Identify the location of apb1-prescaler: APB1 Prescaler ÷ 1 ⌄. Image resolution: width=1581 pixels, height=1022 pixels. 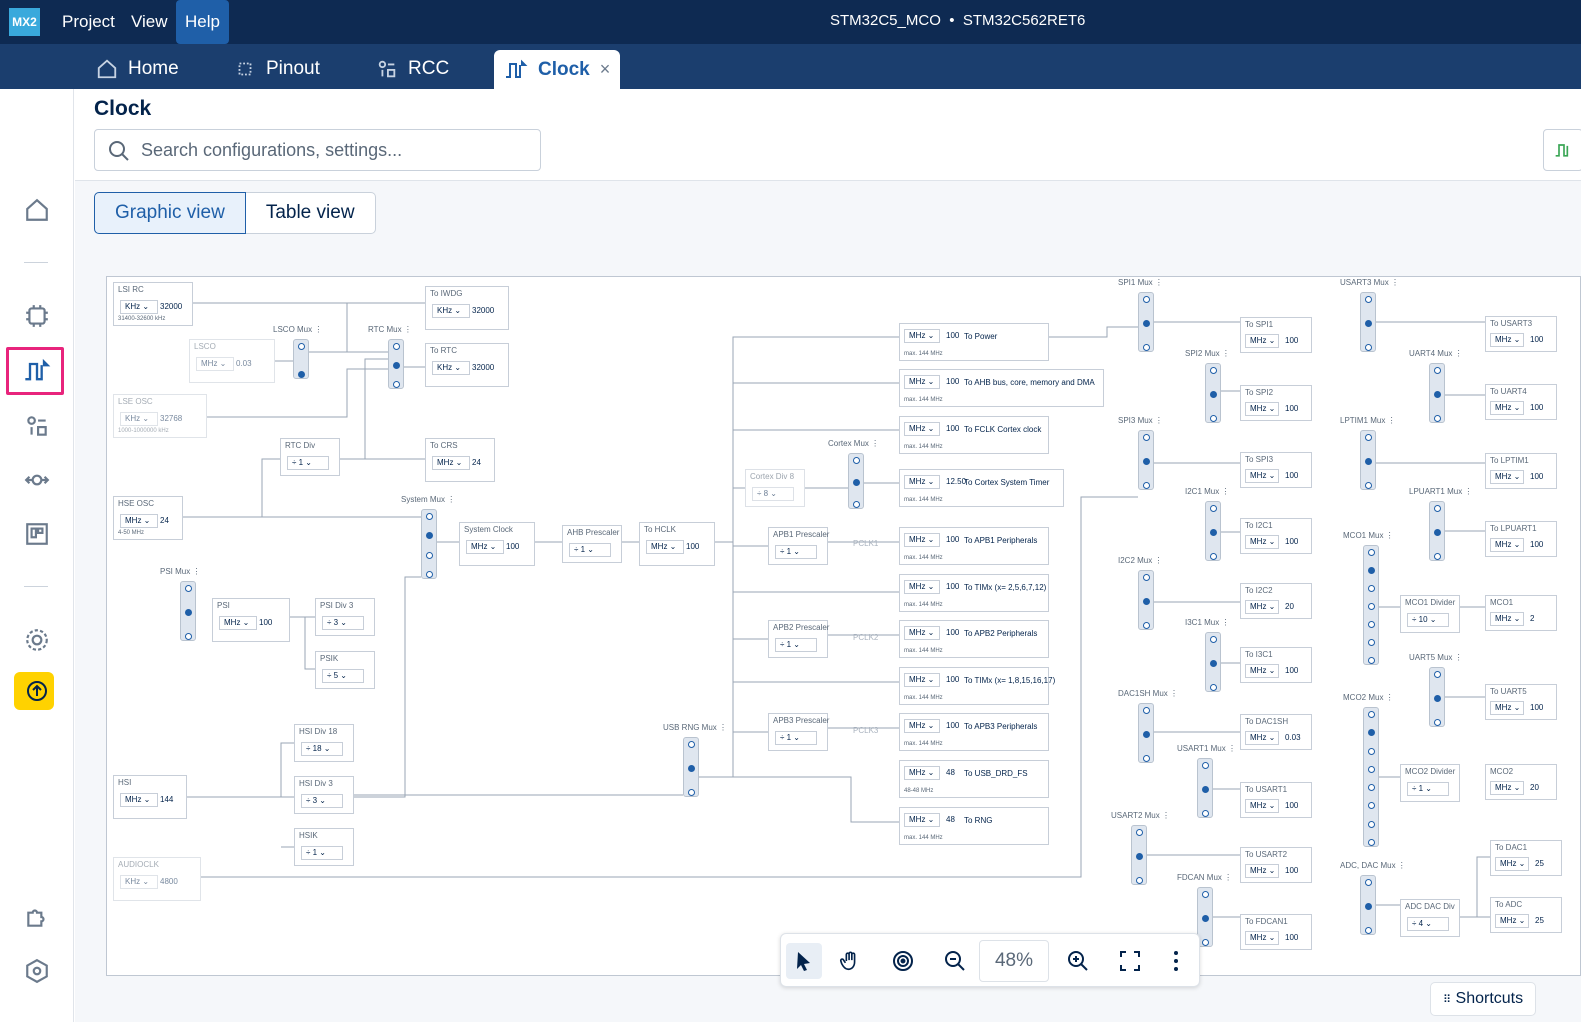
(798, 546).